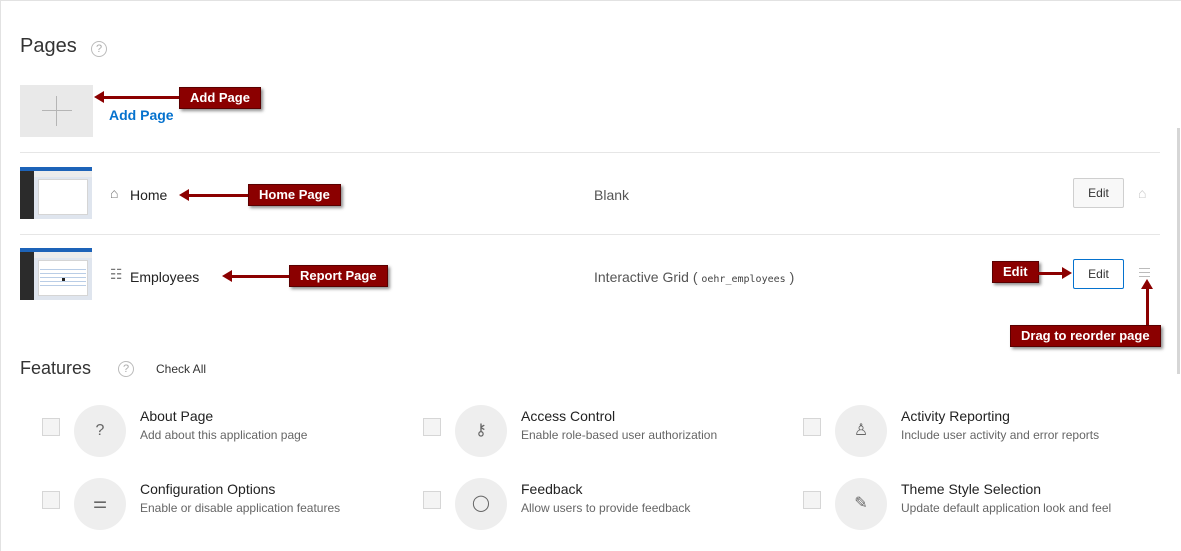 Image resolution: width=1181 pixels, height=551 pixels. What do you see at coordinates (114, 193) in the screenshot?
I see `home-icon: ⌂` at bounding box center [114, 193].